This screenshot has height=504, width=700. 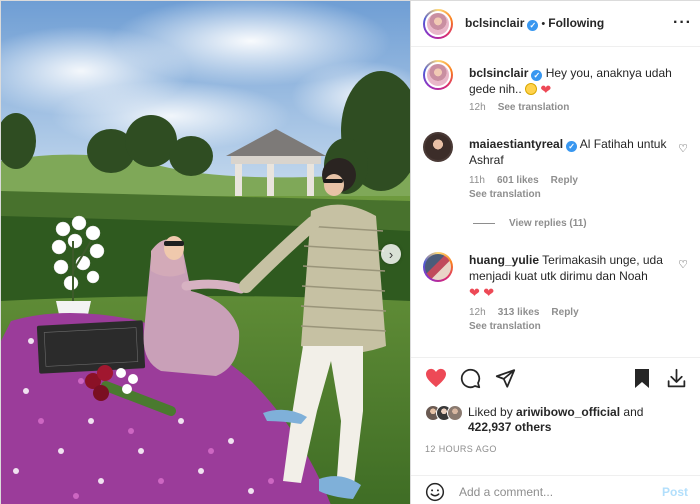 I want to click on heart-icon, so click(x=436, y=378).